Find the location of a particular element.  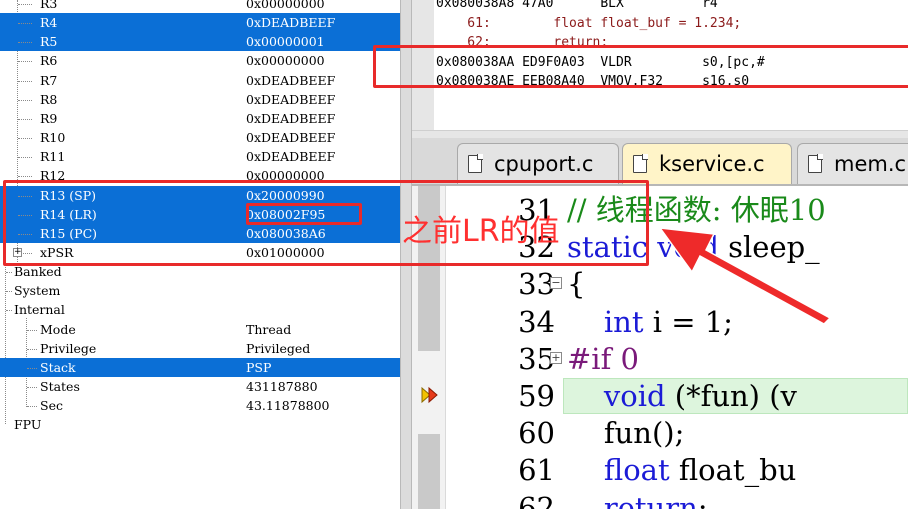

code-text: float float_bu is located at coordinates (681, 470).